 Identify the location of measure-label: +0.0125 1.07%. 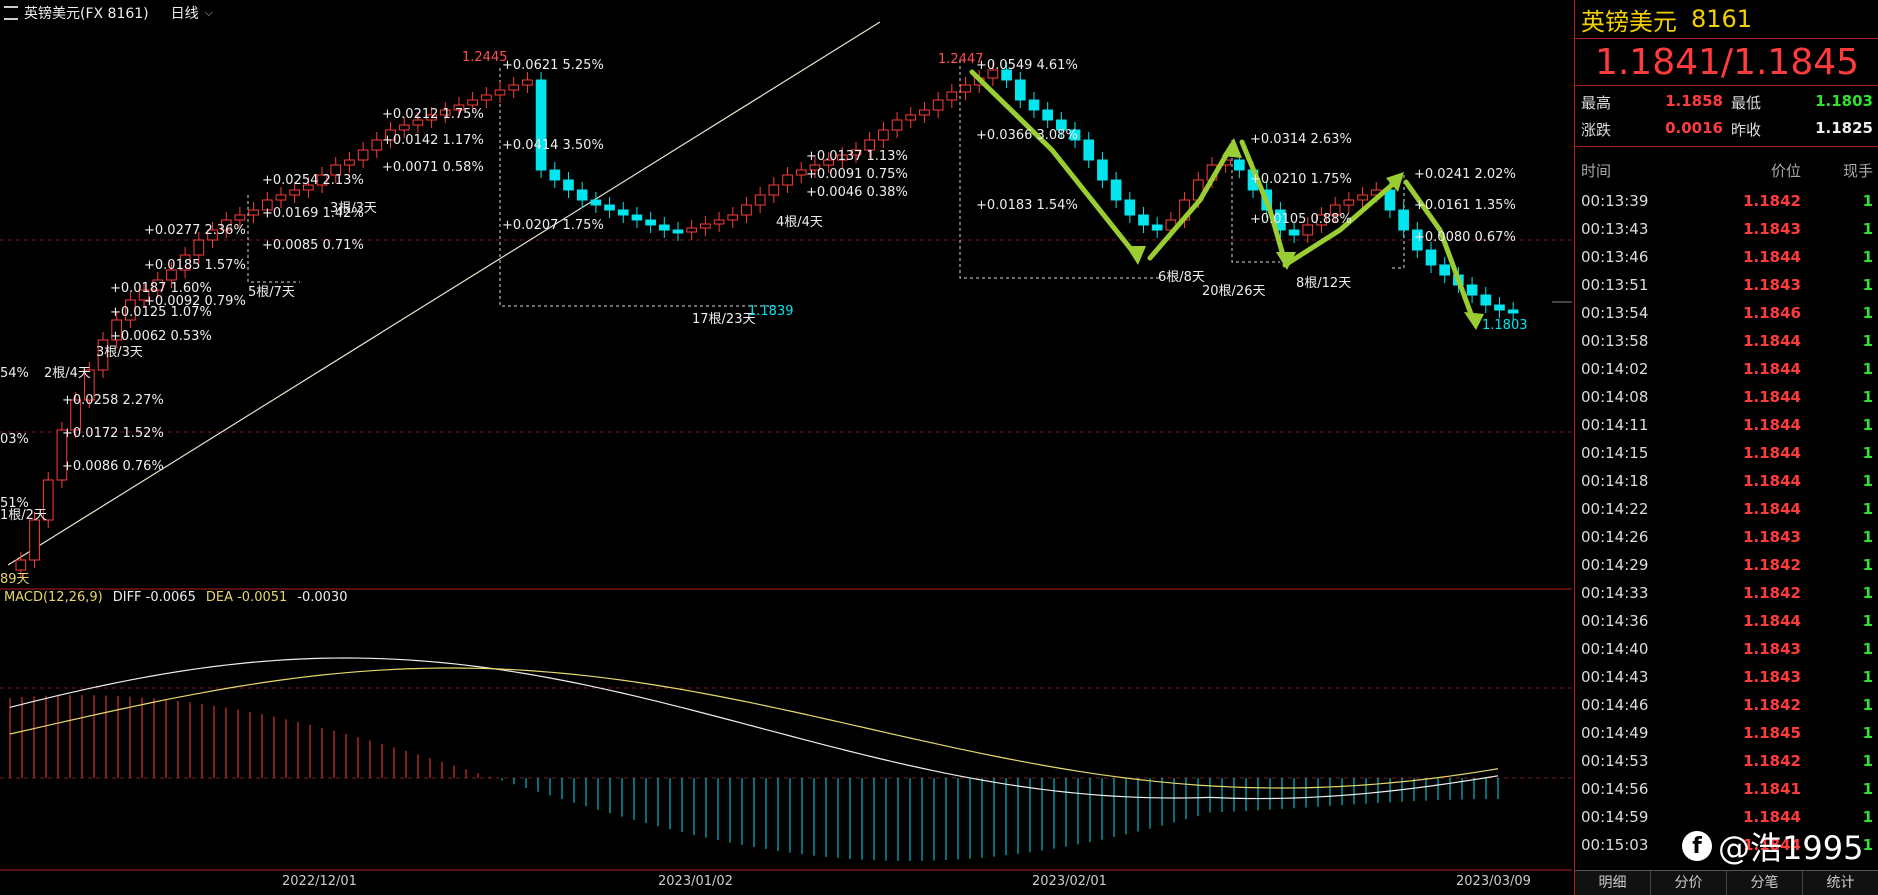
(161, 312).